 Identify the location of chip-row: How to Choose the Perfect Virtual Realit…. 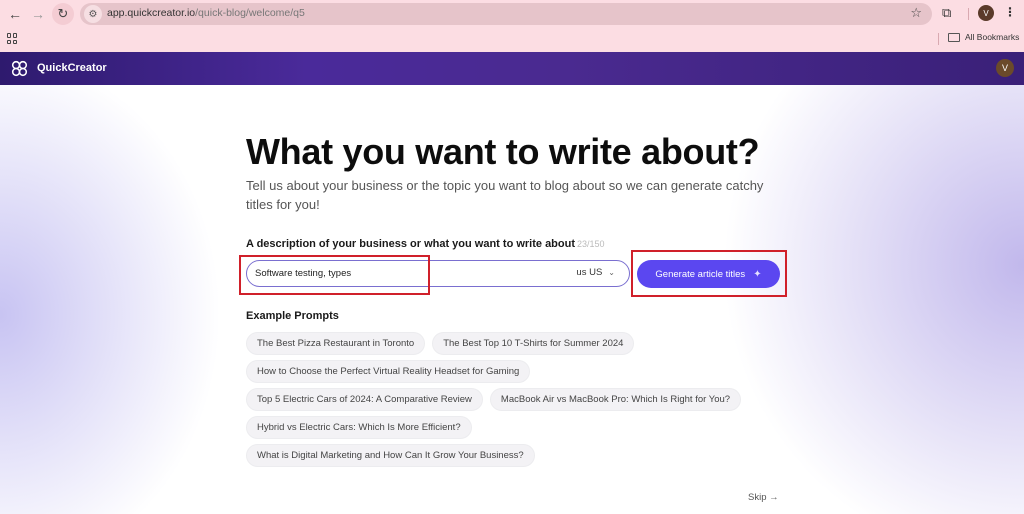
(516, 371).